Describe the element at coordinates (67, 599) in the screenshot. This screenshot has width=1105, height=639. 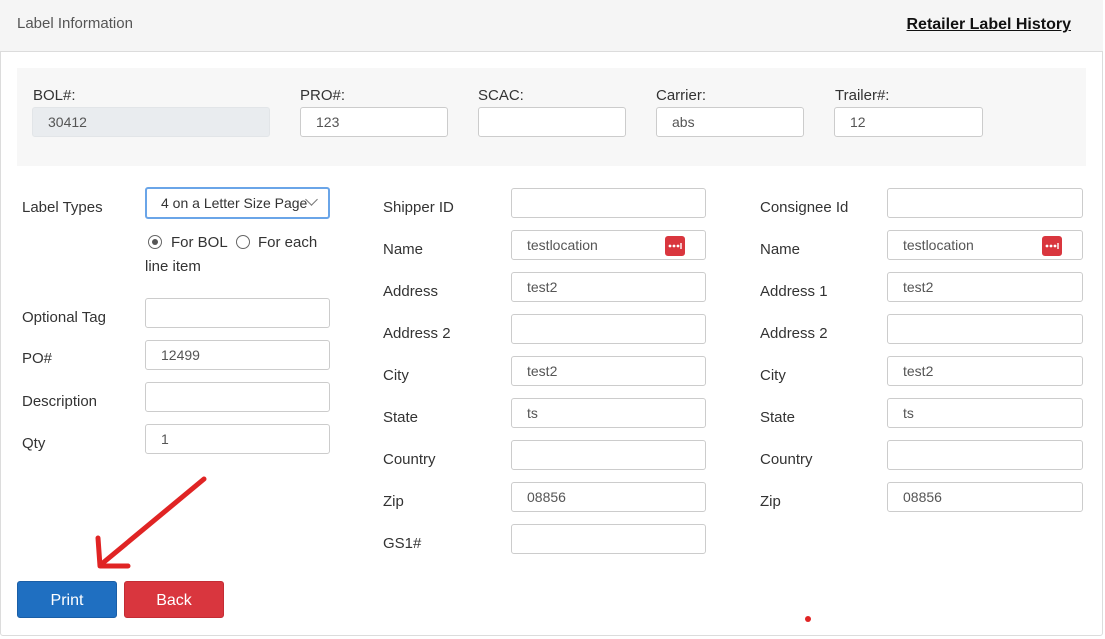
I see `print-button: Print` at that location.